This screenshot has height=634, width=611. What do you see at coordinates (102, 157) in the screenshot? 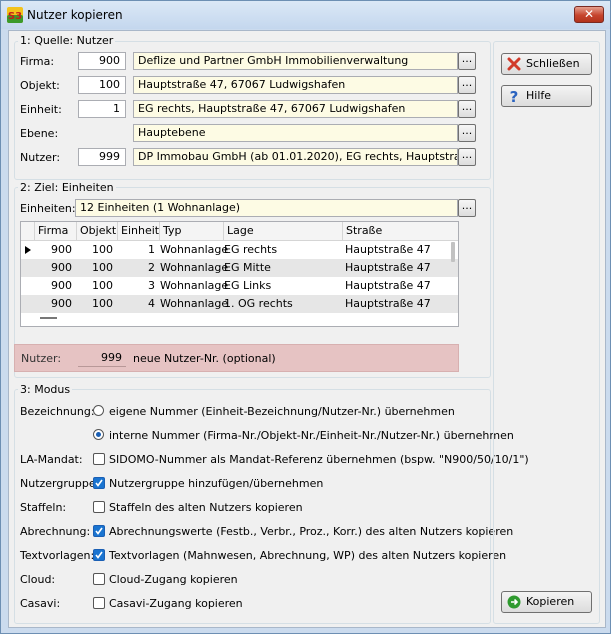
I see `nutzer-number-field: 999` at bounding box center [102, 157].